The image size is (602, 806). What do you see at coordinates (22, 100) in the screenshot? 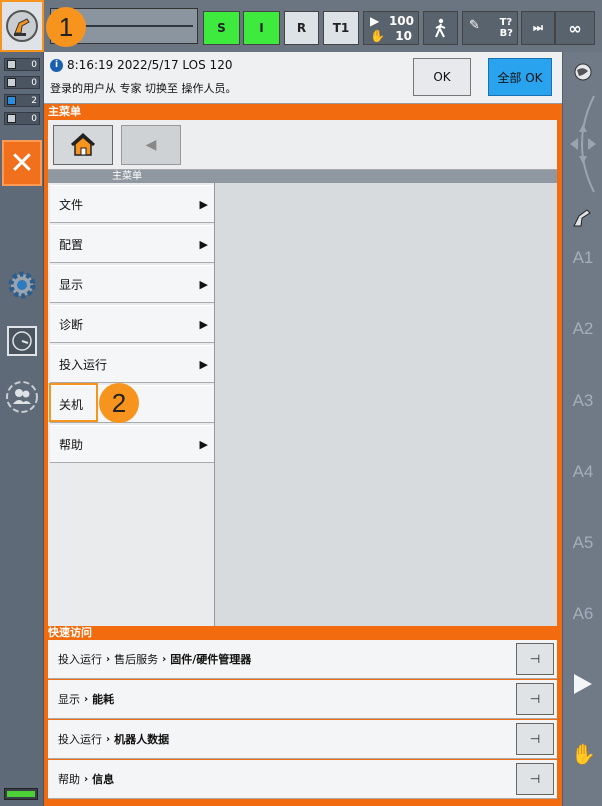
I see `status-row-info: 2` at bounding box center [22, 100].